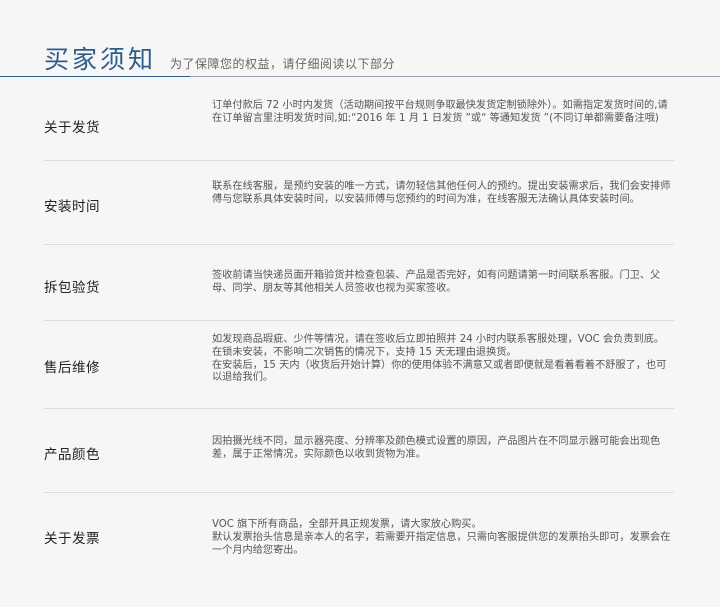 This screenshot has width=720, height=607. I want to click on section-title: 拆包验货, so click(72, 288).